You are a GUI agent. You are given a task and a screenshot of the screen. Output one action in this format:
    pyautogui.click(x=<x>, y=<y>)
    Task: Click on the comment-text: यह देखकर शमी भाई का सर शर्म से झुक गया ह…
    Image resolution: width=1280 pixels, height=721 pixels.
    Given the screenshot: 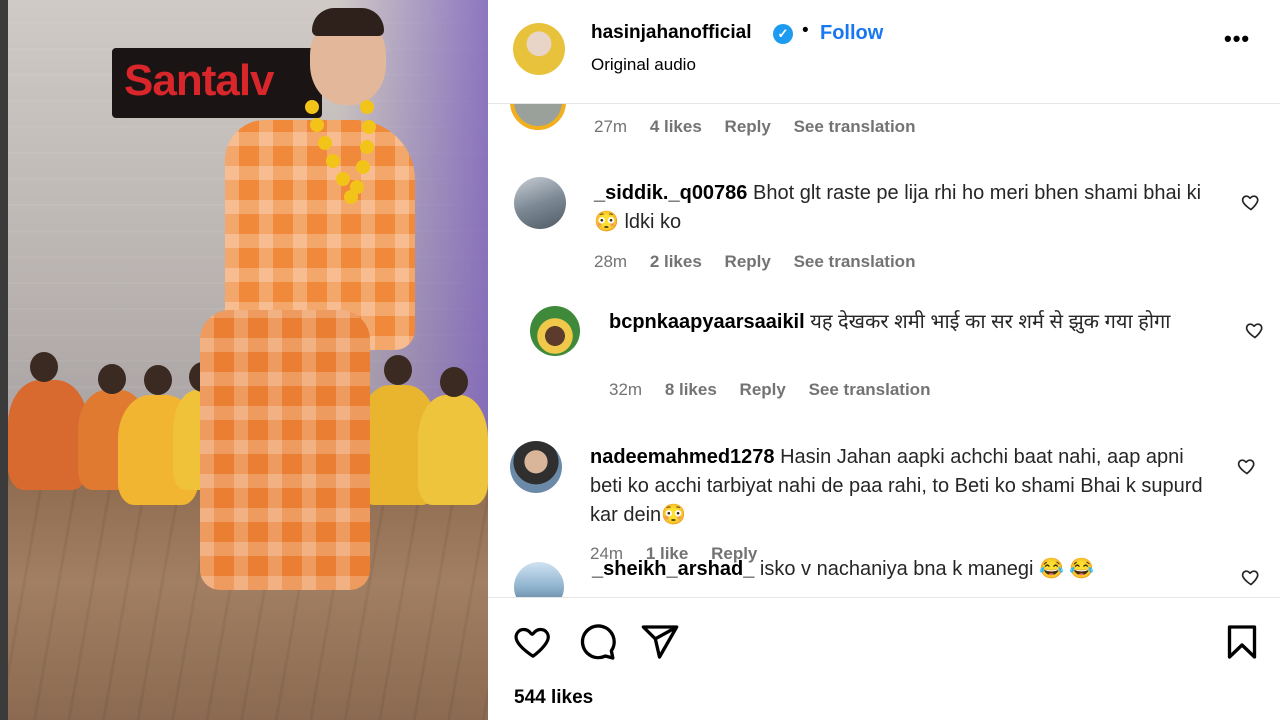 What is the action you would take?
    pyautogui.click(x=990, y=322)
    